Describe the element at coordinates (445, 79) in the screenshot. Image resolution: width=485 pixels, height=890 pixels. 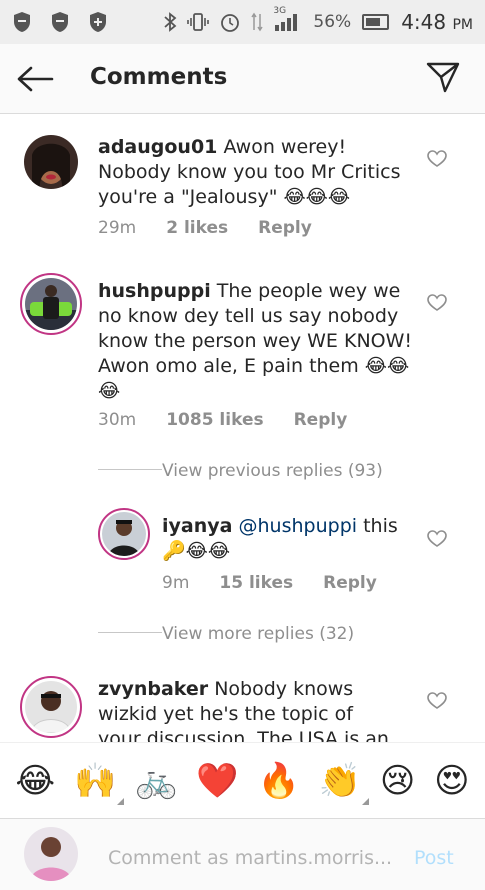
I see `direct-send-icon` at that location.